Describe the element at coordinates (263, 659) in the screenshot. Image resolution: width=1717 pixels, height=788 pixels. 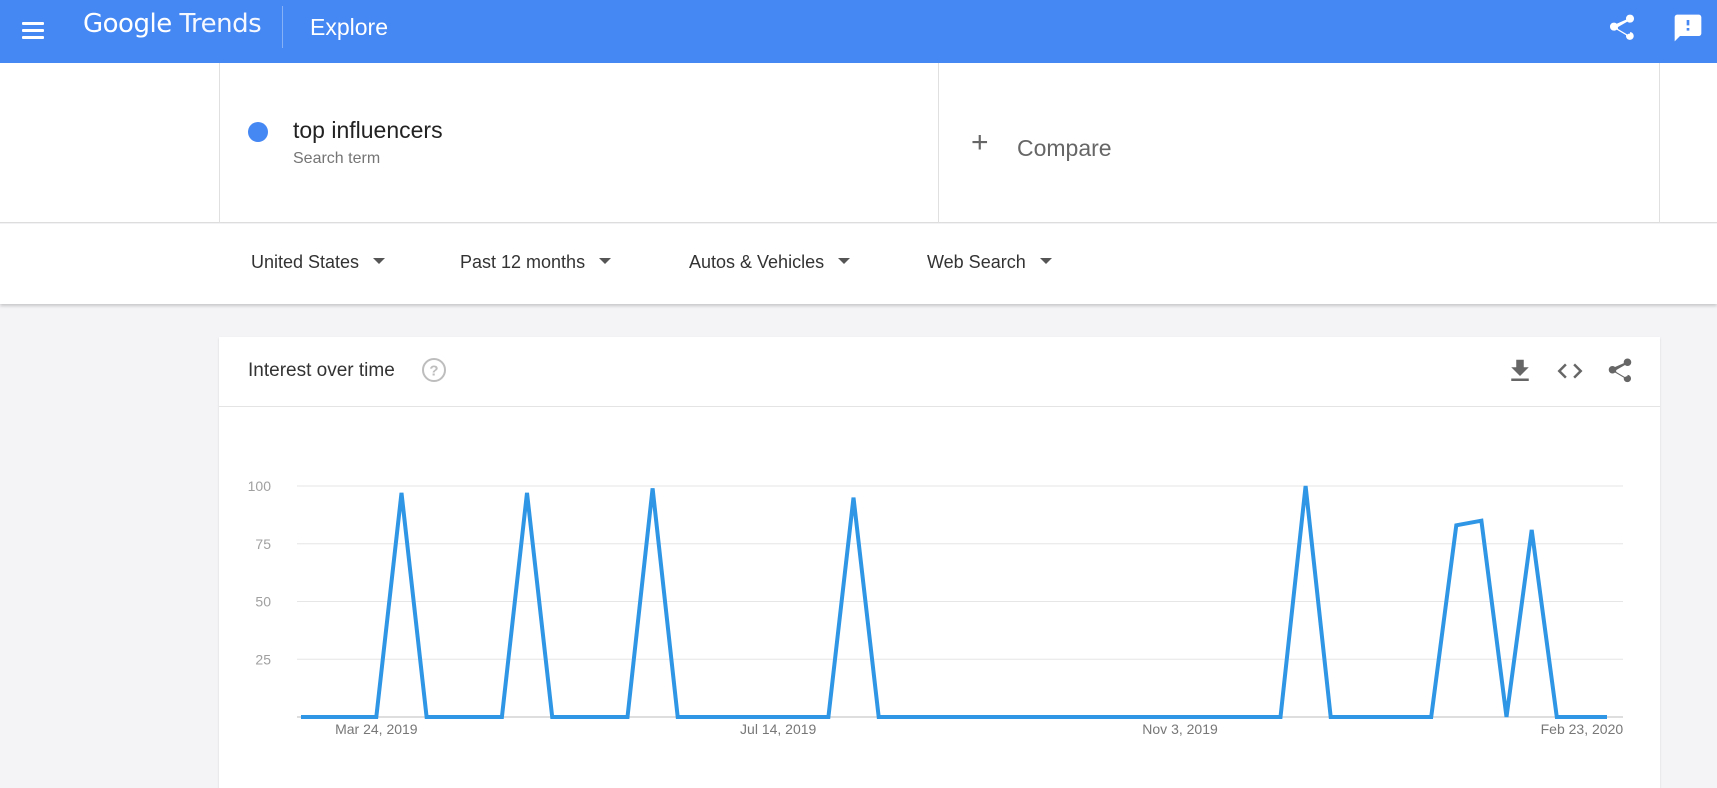
I see `y-tick-label: 25` at that location.